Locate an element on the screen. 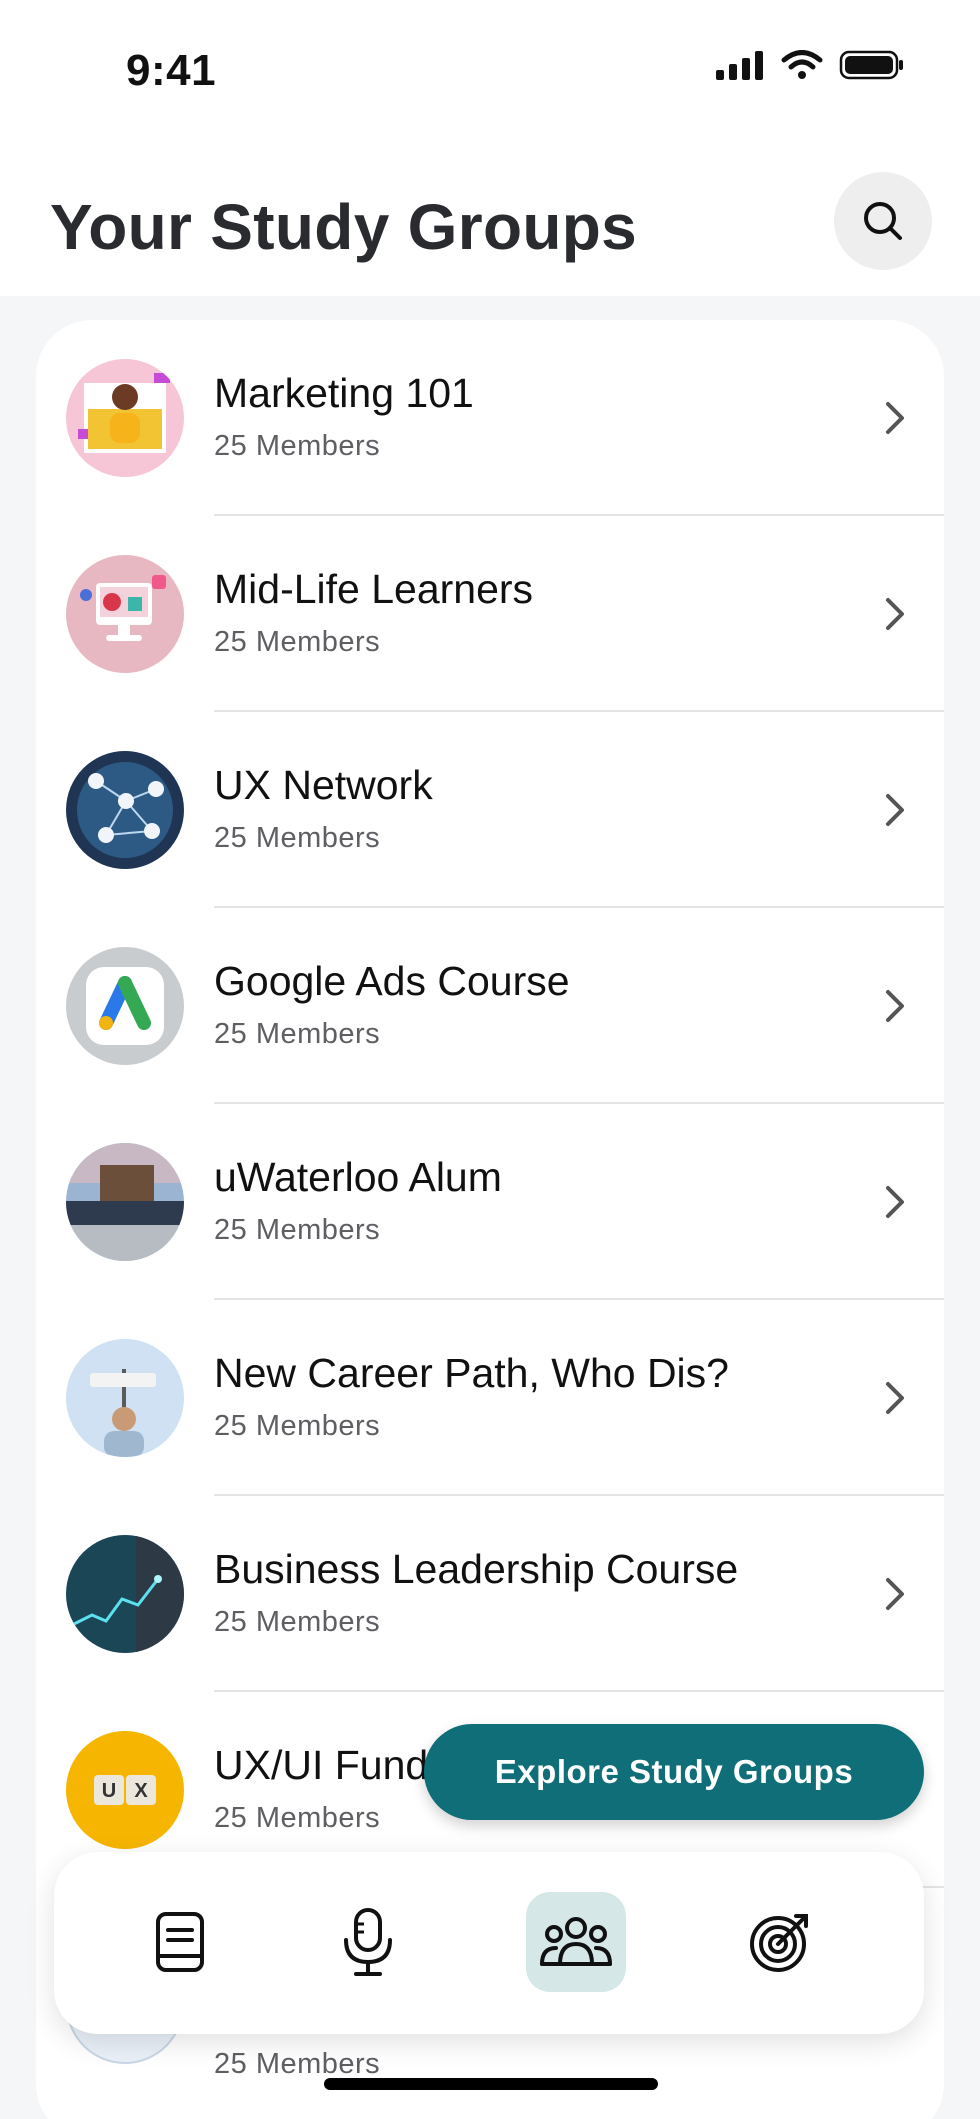  search-button is located at coordinates (883, 221).